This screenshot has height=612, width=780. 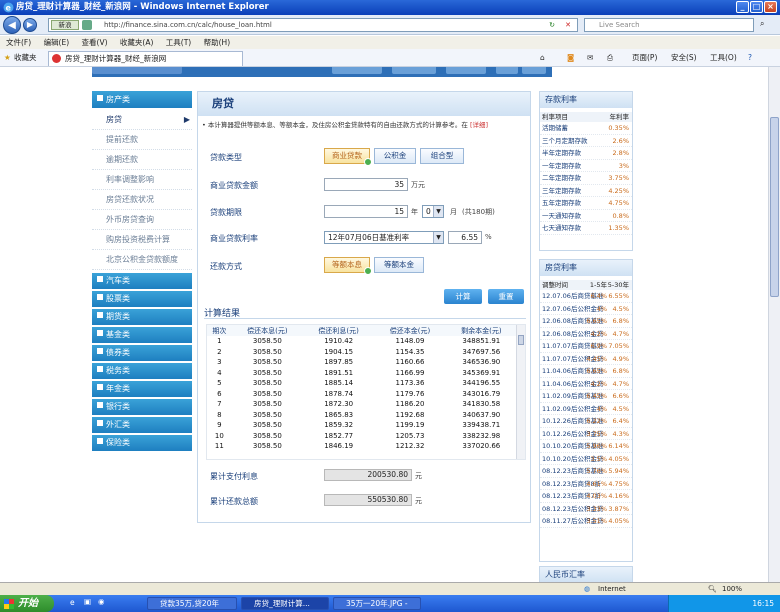 I want to click on deposit-rate-row: 活期储蓄 0.35%, so click(x=586, y=128).